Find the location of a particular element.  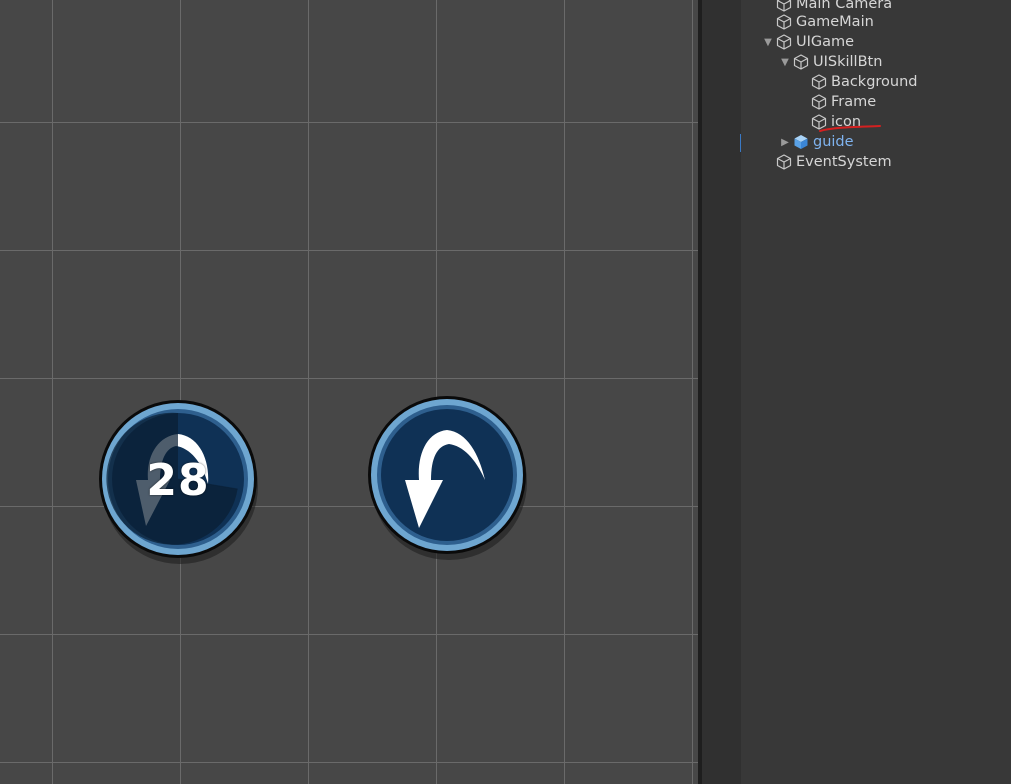

hierarchy-item-uiskillbtn: ▼ UISkillBtn is located at coordinates (876, 62).